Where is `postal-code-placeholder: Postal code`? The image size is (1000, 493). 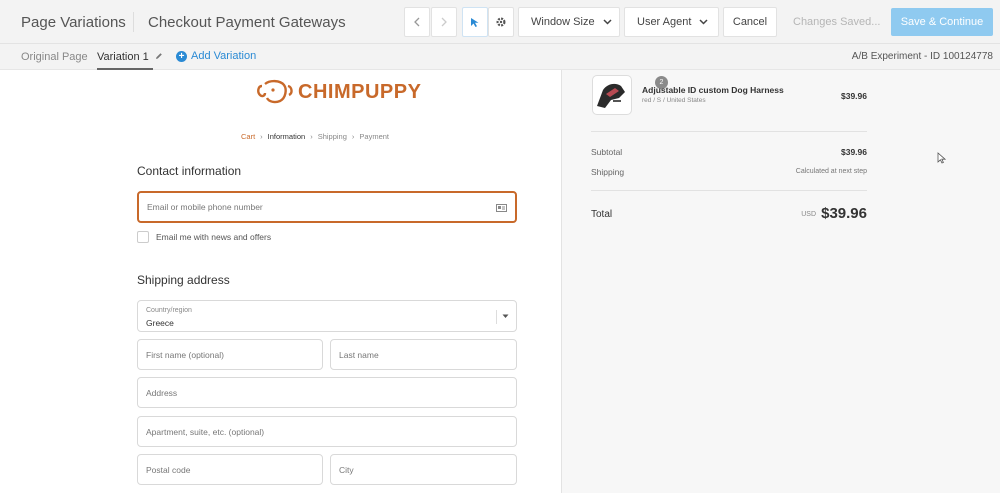
postal-code-placeholder: Postal code is located at coordinates (168, 469).